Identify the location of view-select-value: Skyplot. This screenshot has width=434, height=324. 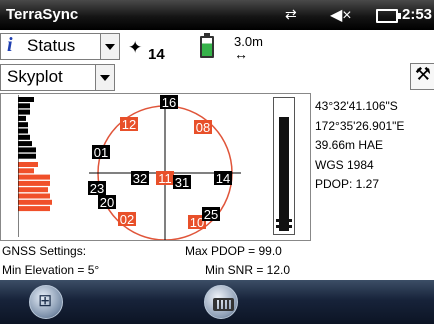
(35, 76).